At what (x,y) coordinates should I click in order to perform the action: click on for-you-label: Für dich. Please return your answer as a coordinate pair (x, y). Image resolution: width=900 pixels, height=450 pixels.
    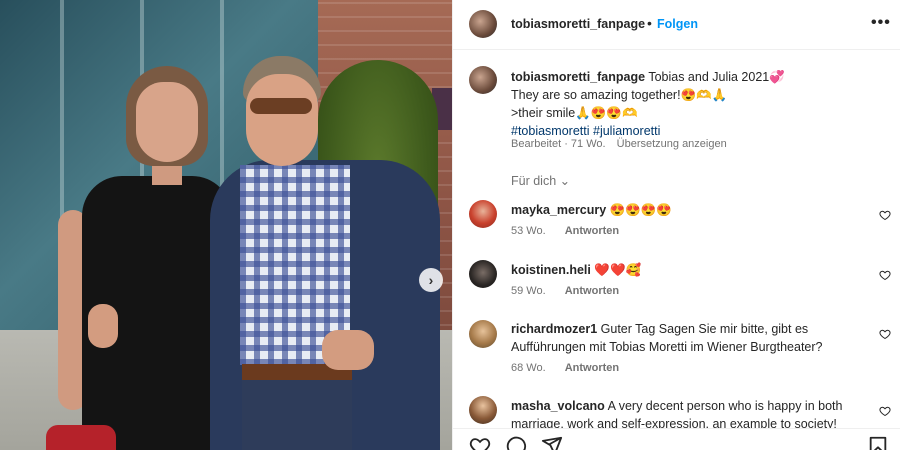
    Looking at the image, I should click on (534, 181).